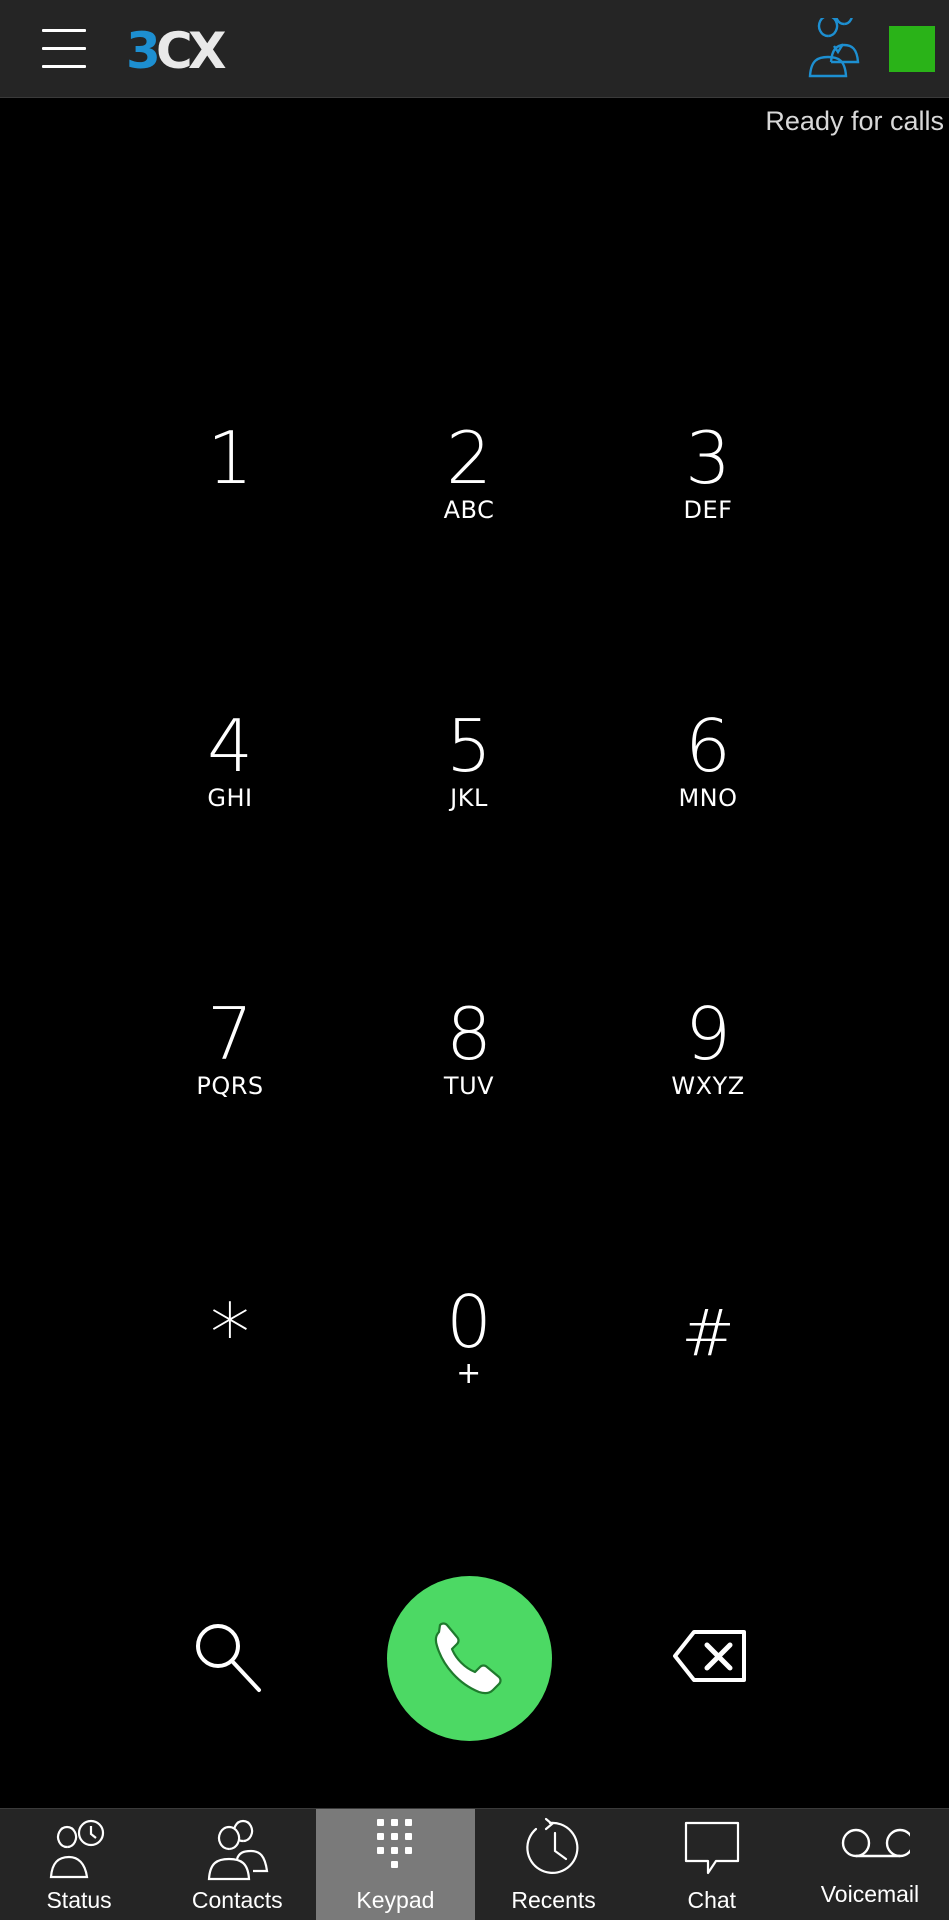 This screenshot has height=1920, width=949. What do you see at coordinates (708, 1086) in the screenshot?
I see `key-letters: WXYZ` at bounding box center [708, 1086].